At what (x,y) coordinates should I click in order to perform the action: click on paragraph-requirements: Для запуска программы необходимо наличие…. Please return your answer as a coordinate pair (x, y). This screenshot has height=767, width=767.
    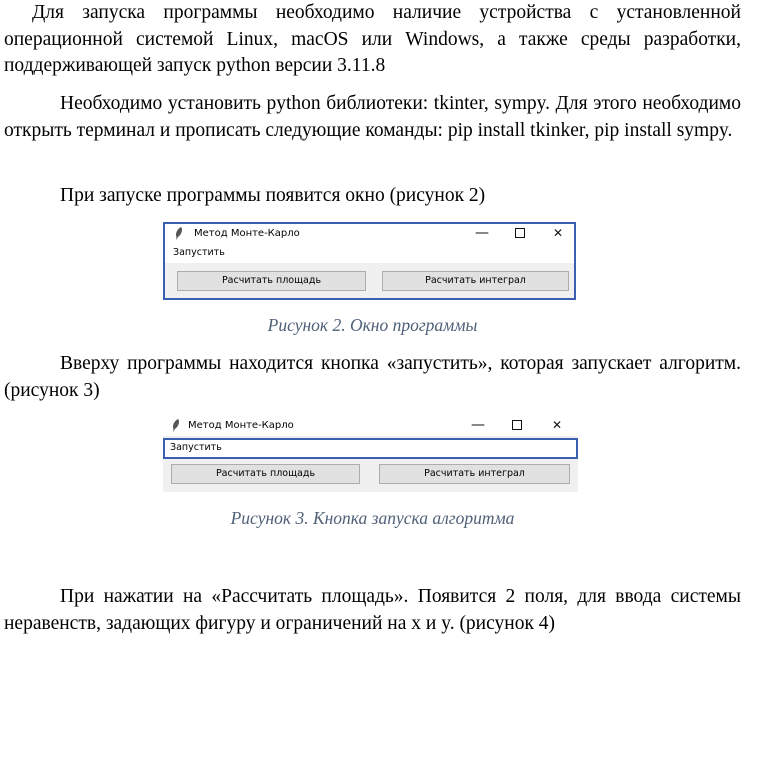
    Looking at the image, I should click on (372, 39).